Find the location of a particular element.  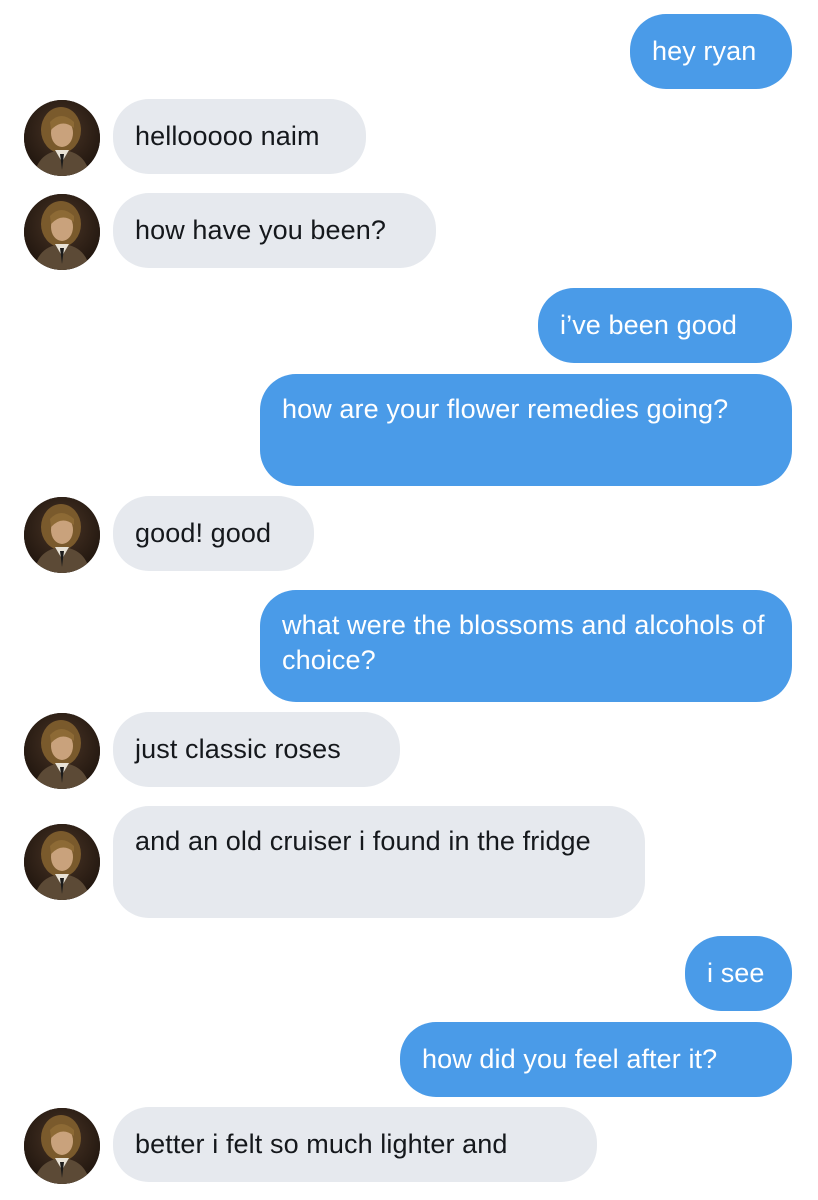

sent-message-bubble: how did you feel after it? is located at coordinates (596, 1059).